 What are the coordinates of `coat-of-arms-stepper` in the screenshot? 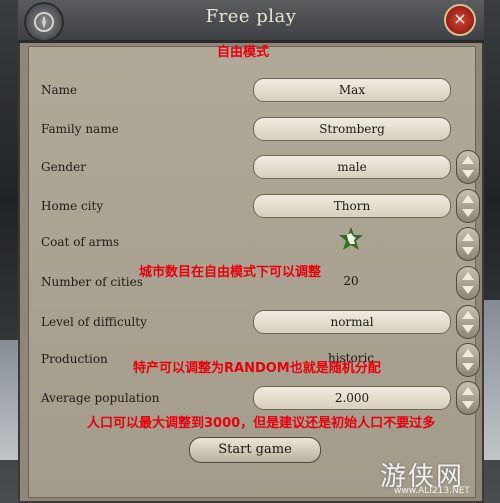 It's located at (468, 244).